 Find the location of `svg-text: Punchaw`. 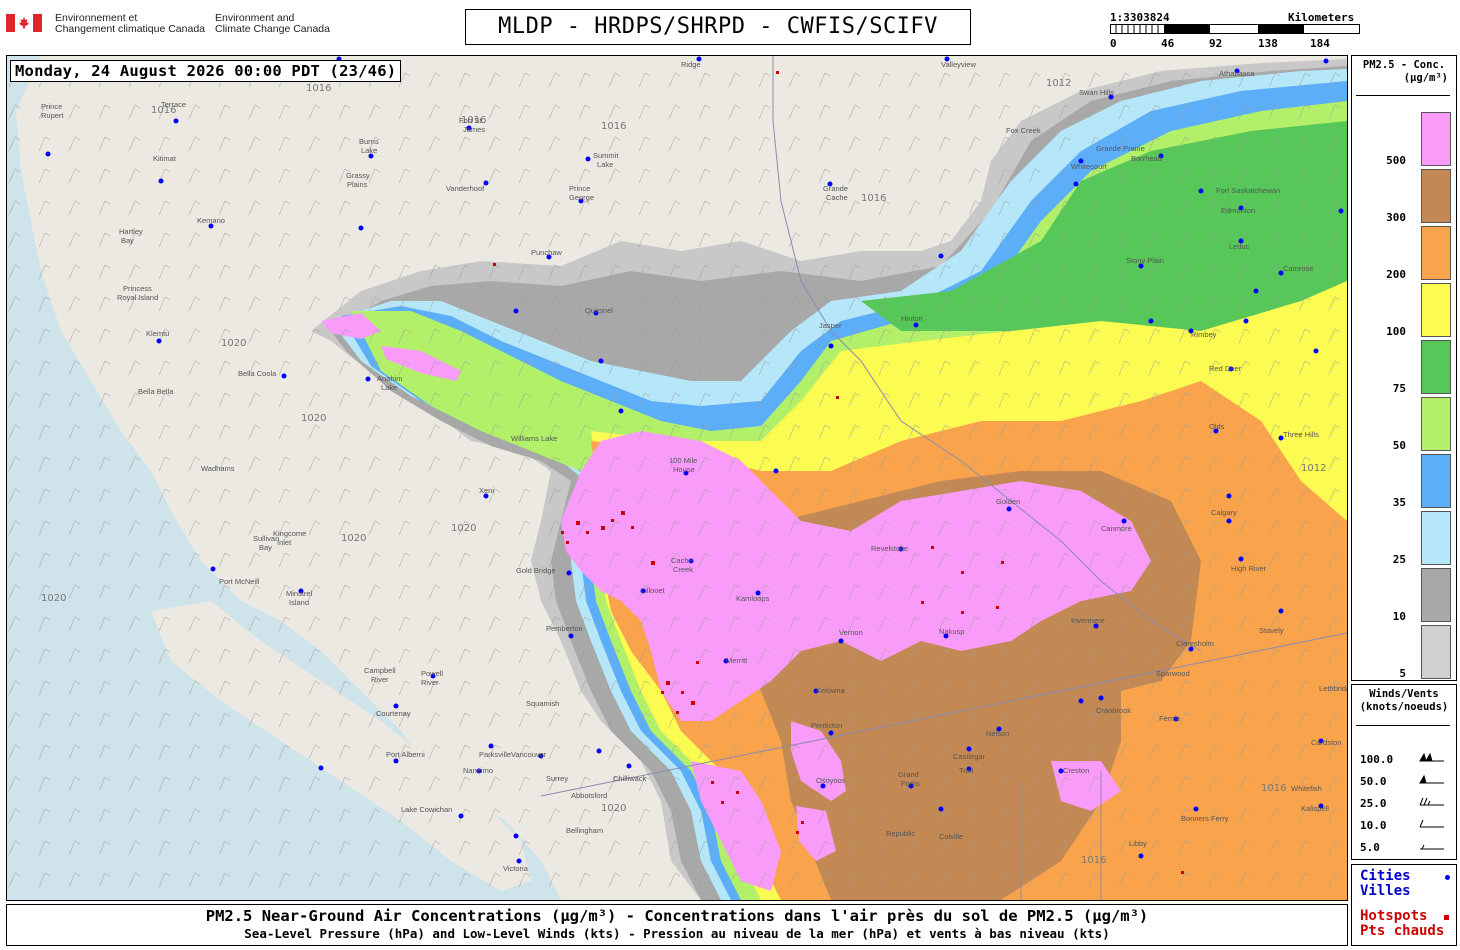

svg-text: Punchaw is located at coordinates (546, 252).